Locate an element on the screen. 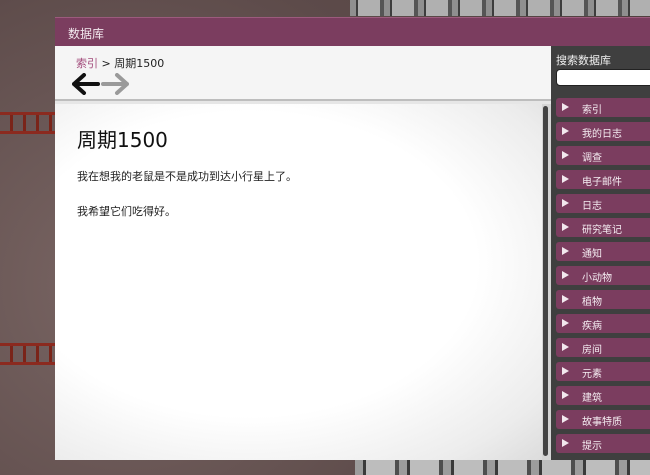 This screenshot has height=475, width=650. article-paragraph: 我在想我的老鼠是不是成功到达小行星上了。 is located at coordinates (187, 176).